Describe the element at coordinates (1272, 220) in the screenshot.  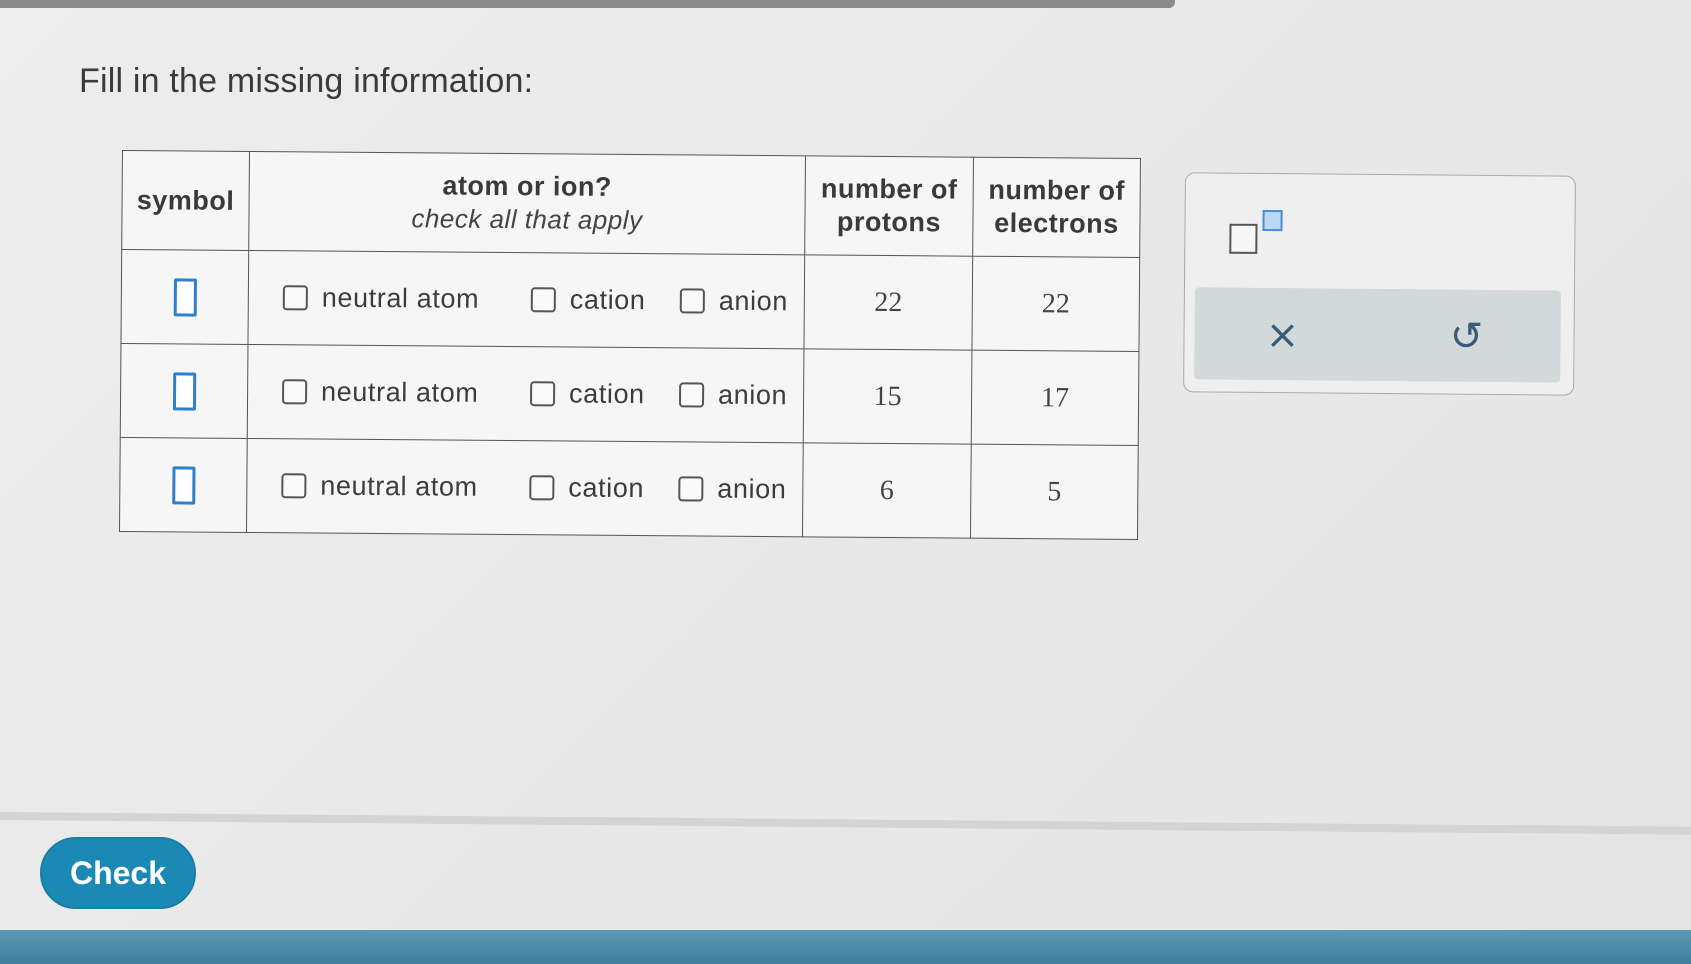
I see `superscript-exponent-box` at that location.